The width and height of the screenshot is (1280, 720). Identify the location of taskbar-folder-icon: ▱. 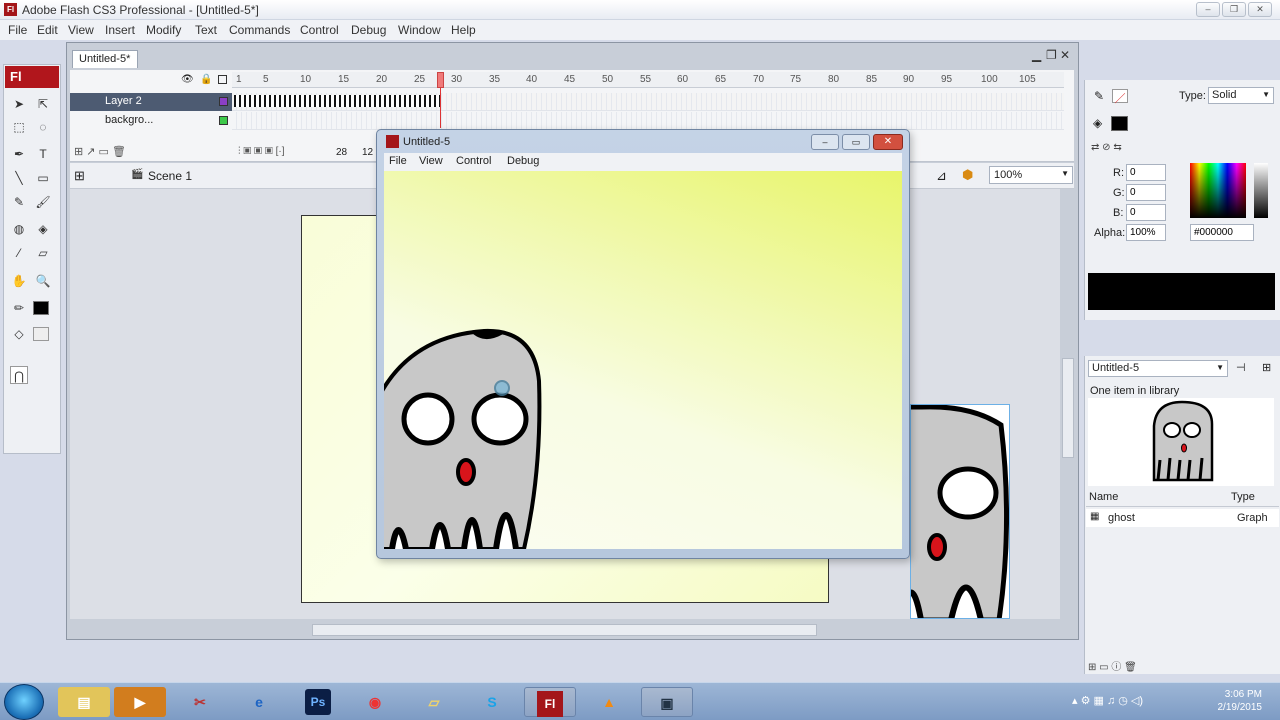
(434, 702).